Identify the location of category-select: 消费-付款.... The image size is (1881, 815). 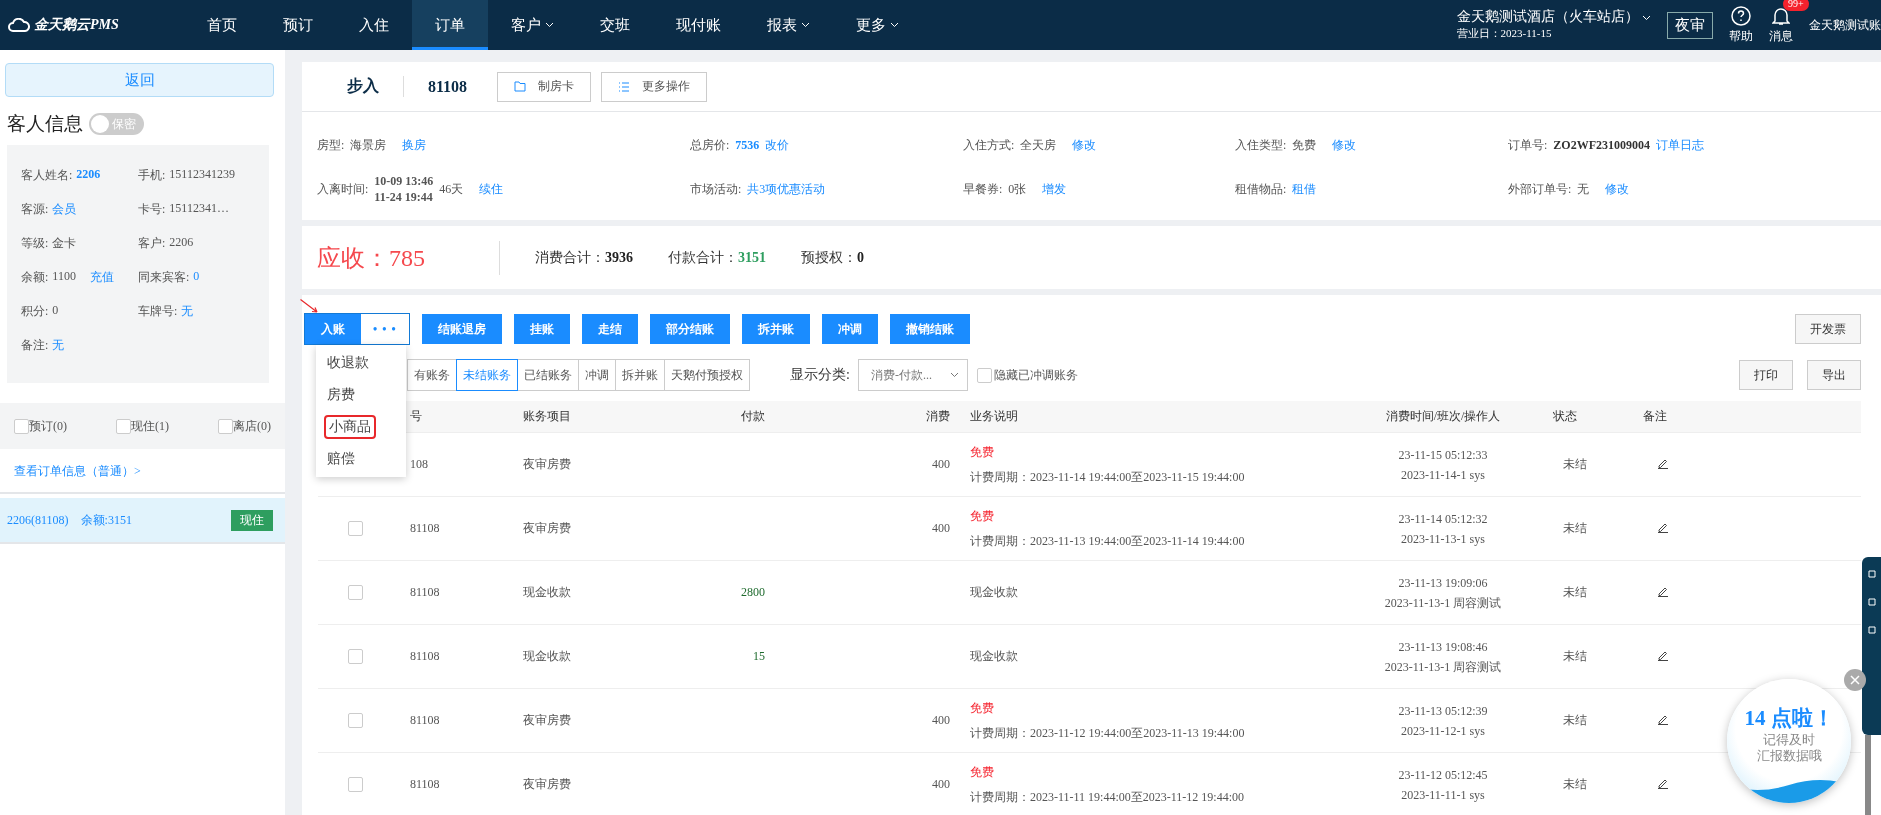
(912, 375).